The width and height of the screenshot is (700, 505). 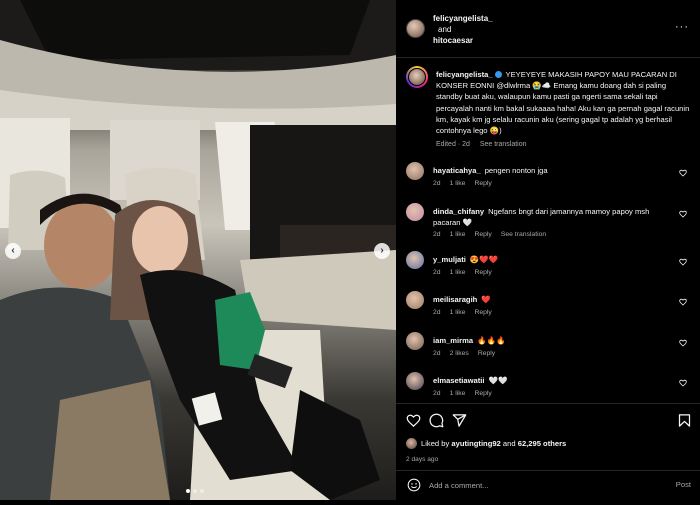 What do you see at coordinates (415, 28) in the screenshot?
I see `author-avatar` at bounding box center [415, 28].